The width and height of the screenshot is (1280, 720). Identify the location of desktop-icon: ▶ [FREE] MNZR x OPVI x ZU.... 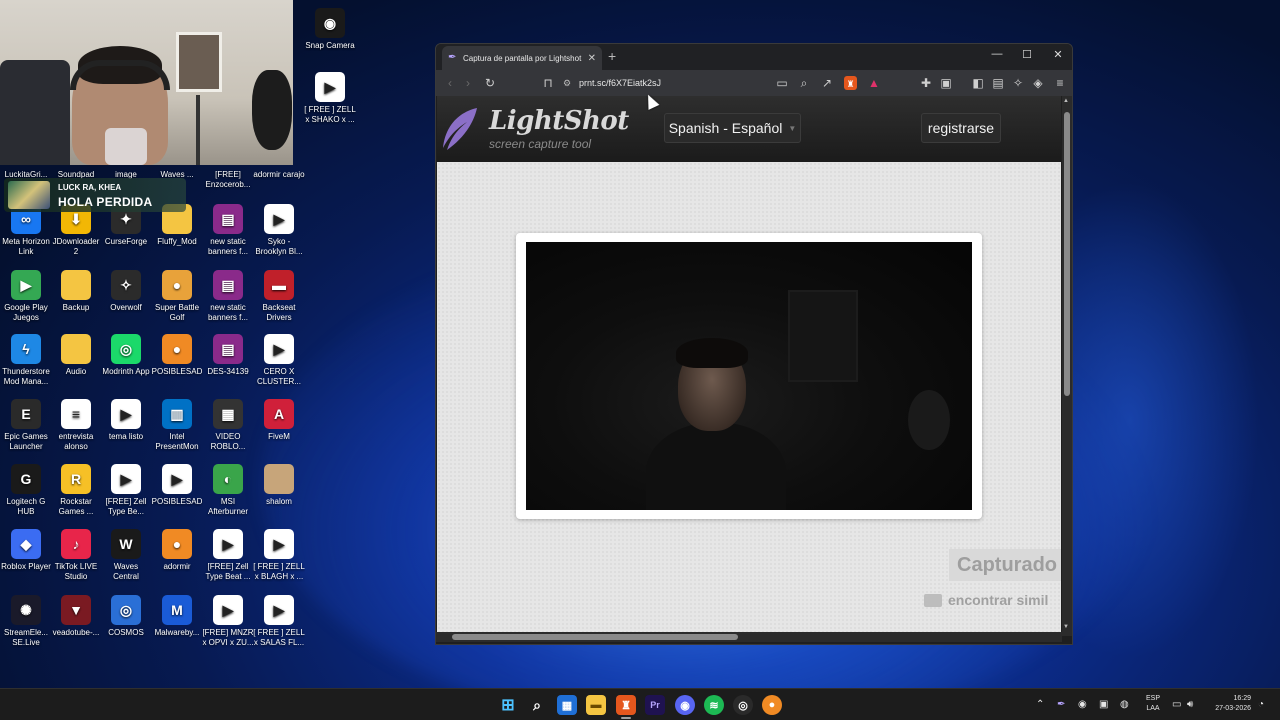
(228, 621).